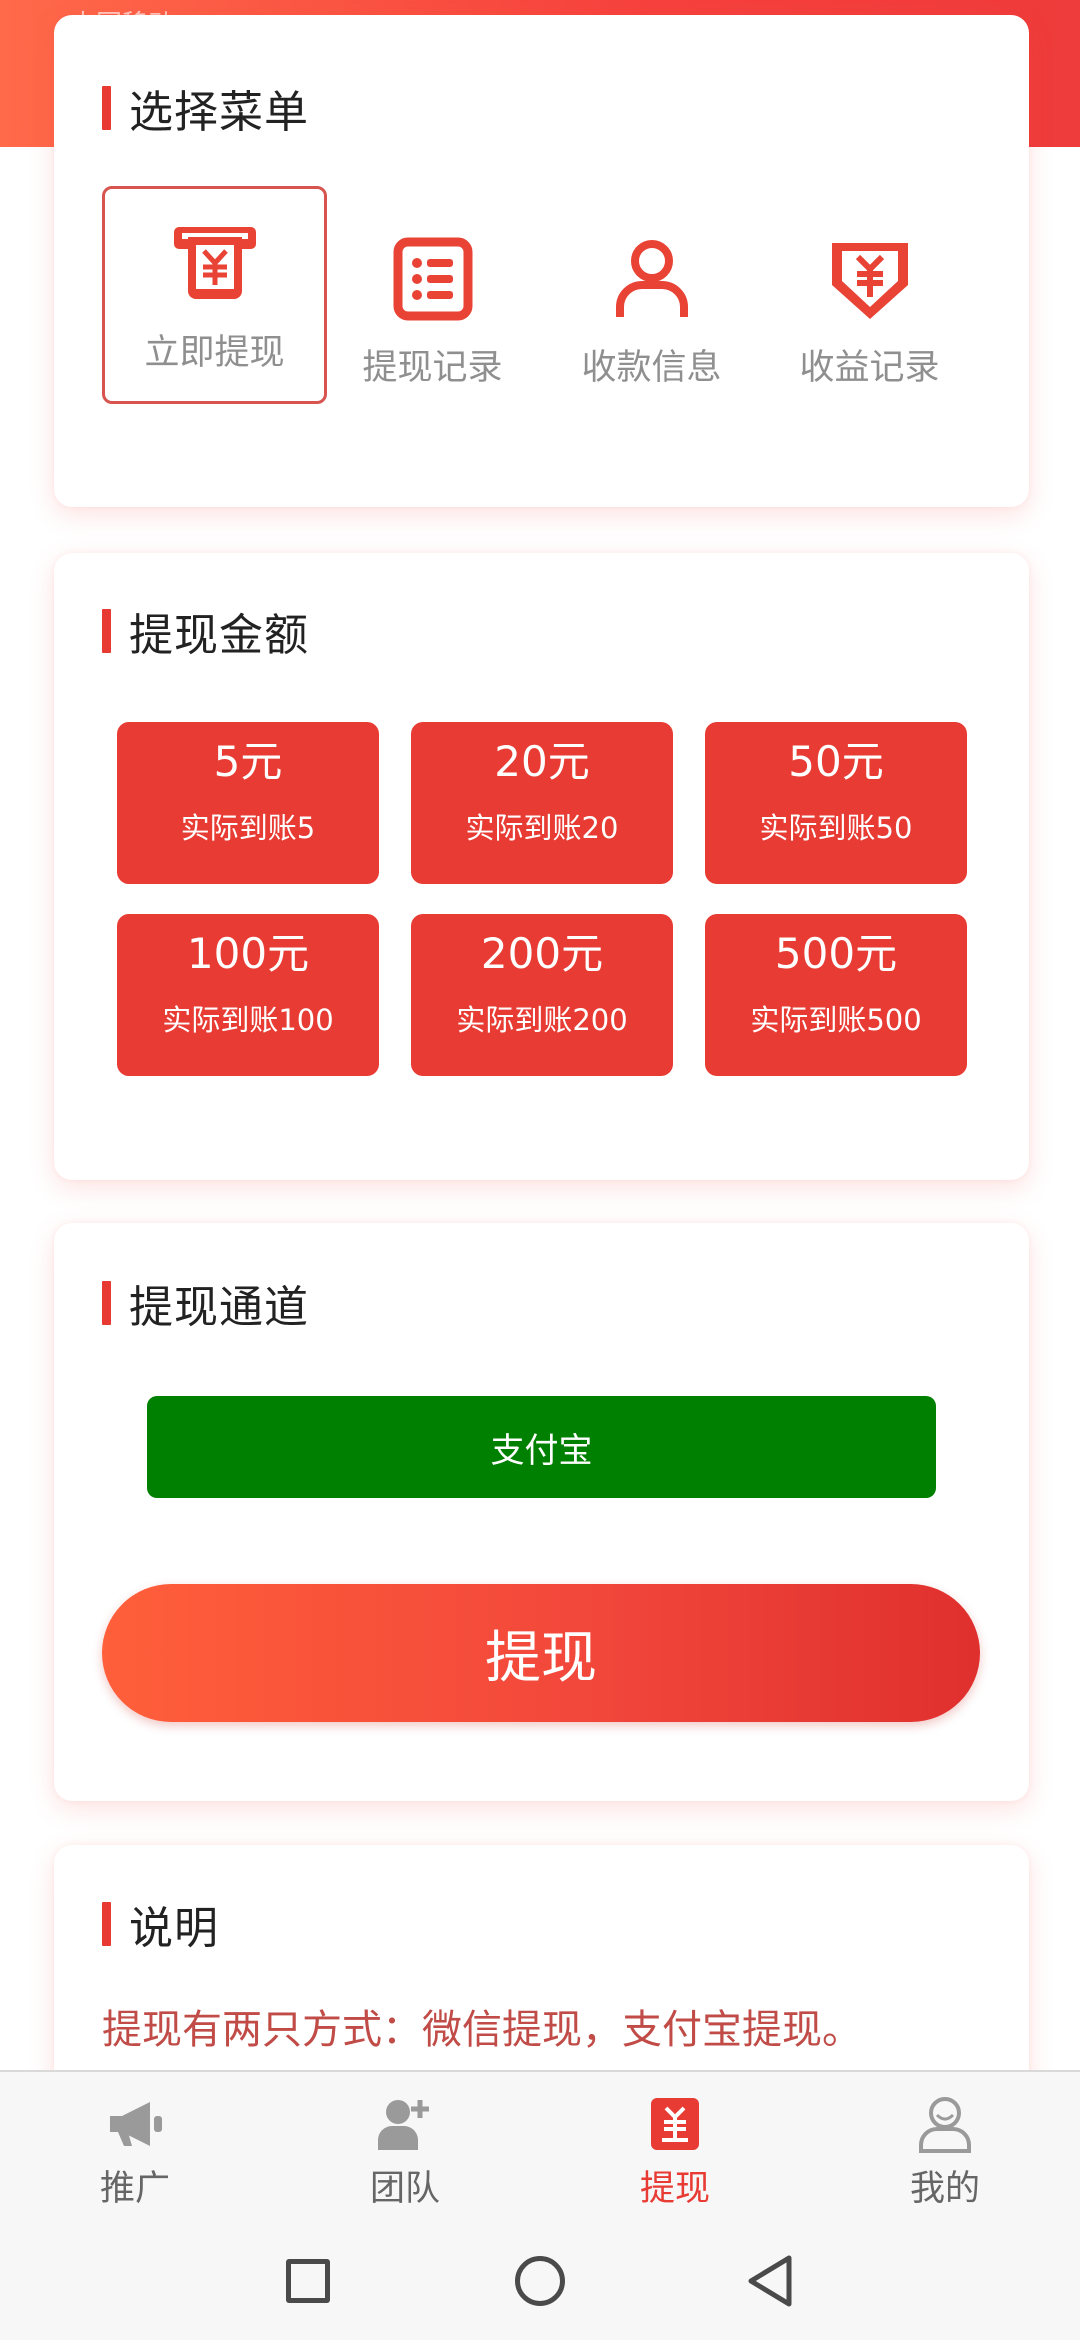 This screenshot has width=1080, height=2340. What do you see at coordinates (405, 2124) in the screenshot?
I see `add-user-icon` at bounding box center [405, 2124].